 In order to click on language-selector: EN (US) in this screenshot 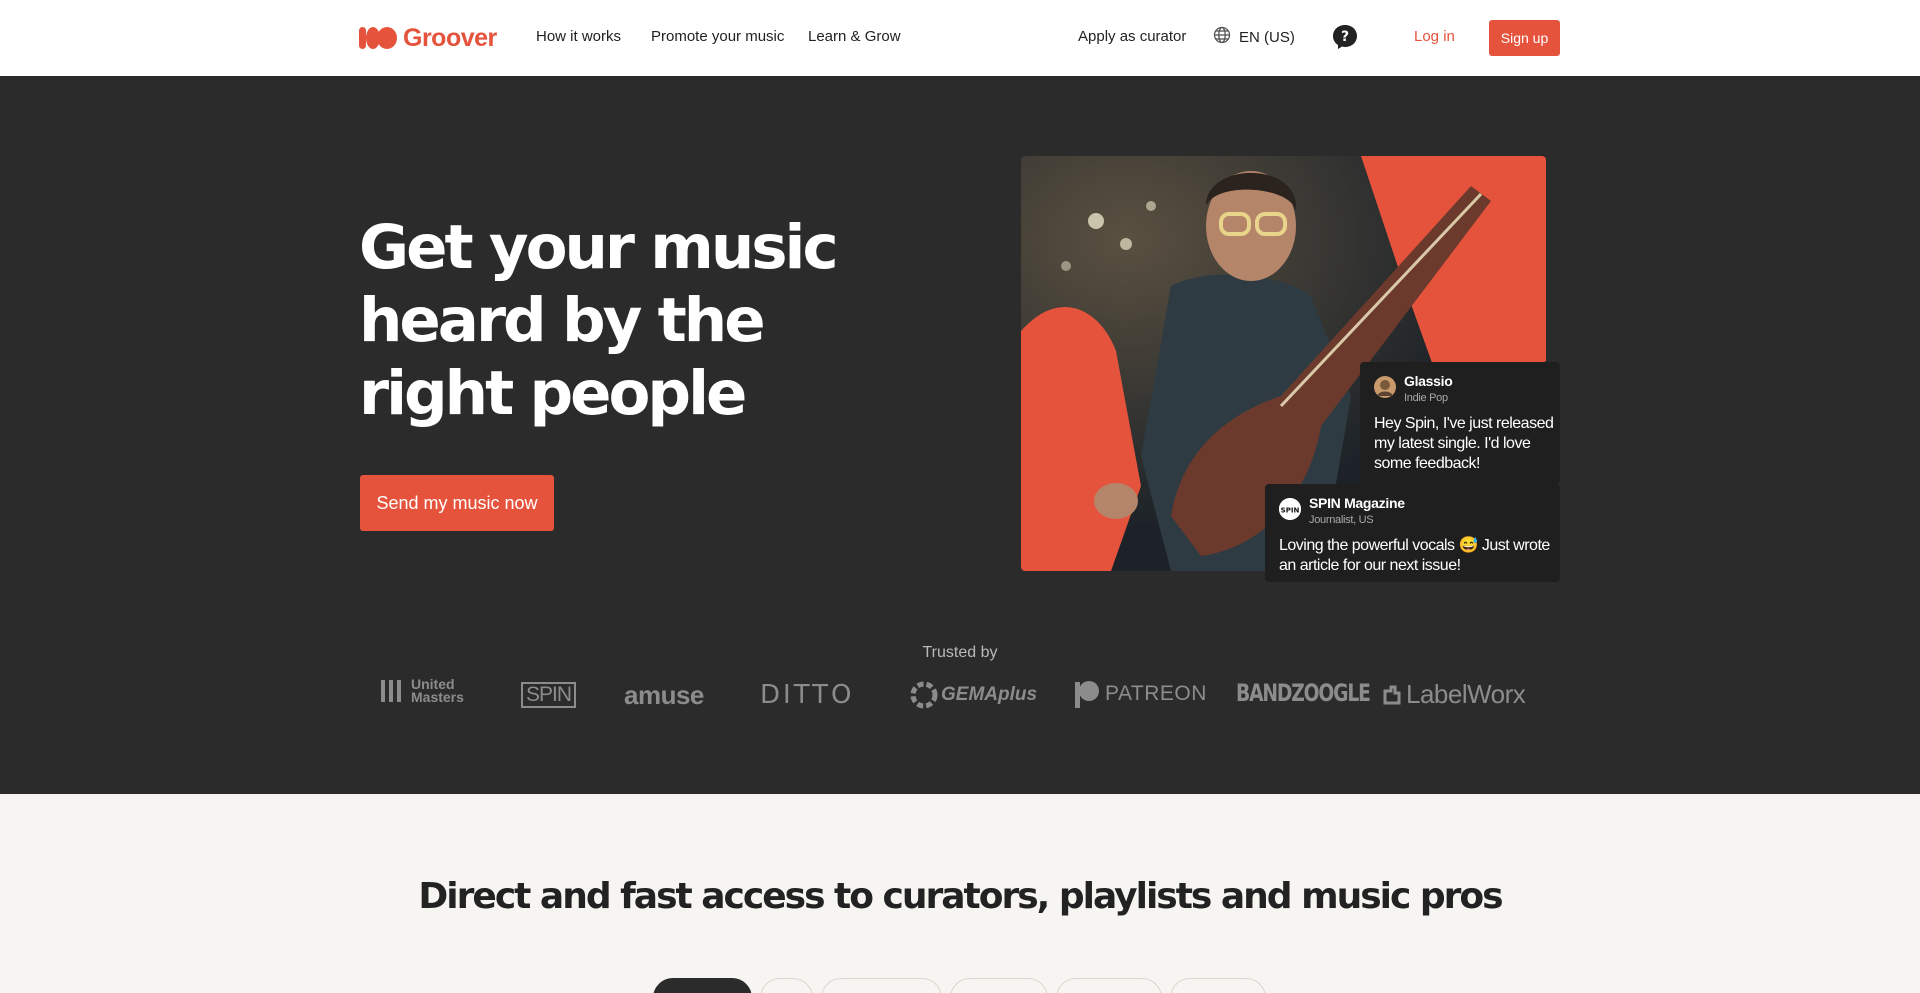, I will do `click(1254, 37)`.